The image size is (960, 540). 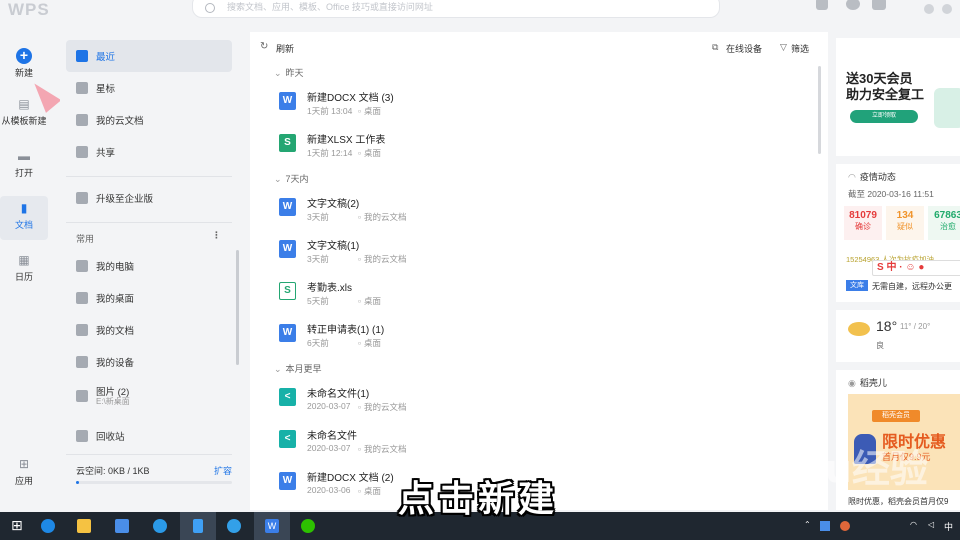 What do you see at coordinates (149, 266) in the screenshot?
I see `nav-my-computer: 我的电脑` at bounding box center [149, 266].